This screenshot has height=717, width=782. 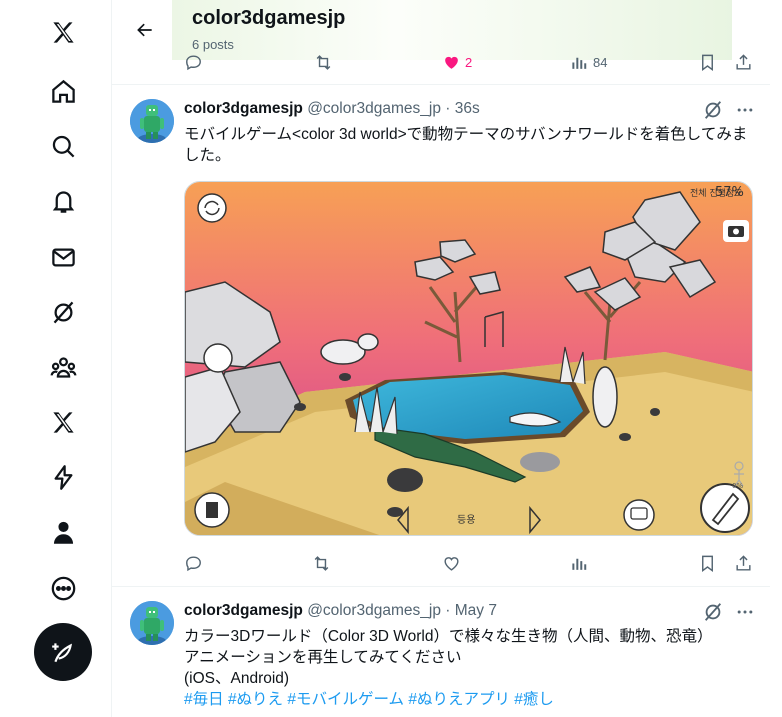 What do you see at coordinates (204, 699) in the screenshot?
I see `hashtag-link: #毎日` at bounding box center [204, 699].